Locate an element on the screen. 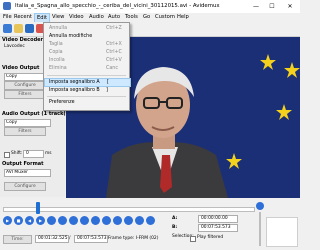 This screenshot has height=250, width=320. app-icon is located at coordinates (7, 6).